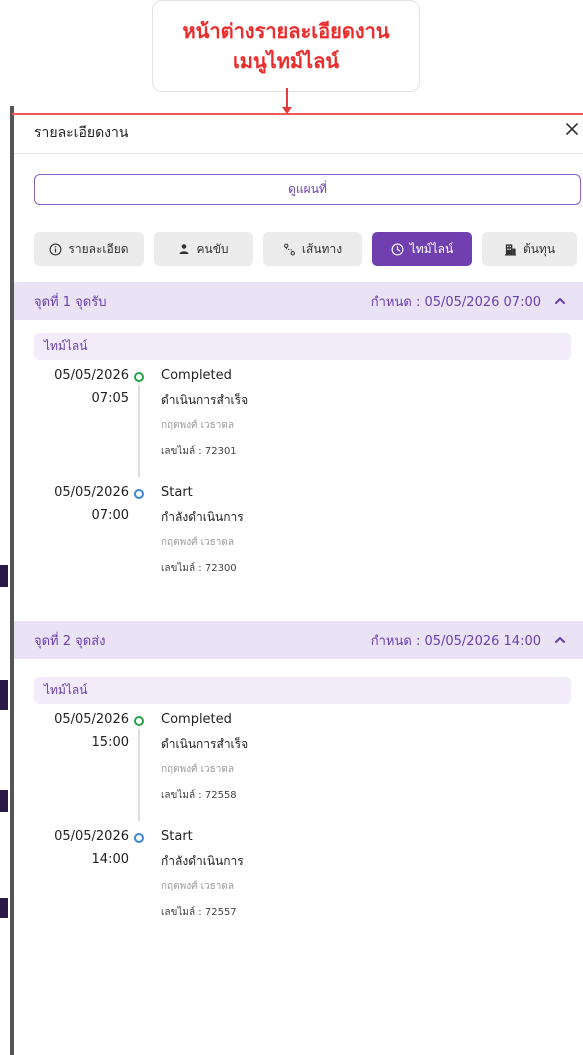  I want to click on entry-mileage: เลขไมล์ : 72301, so click(199, 451).